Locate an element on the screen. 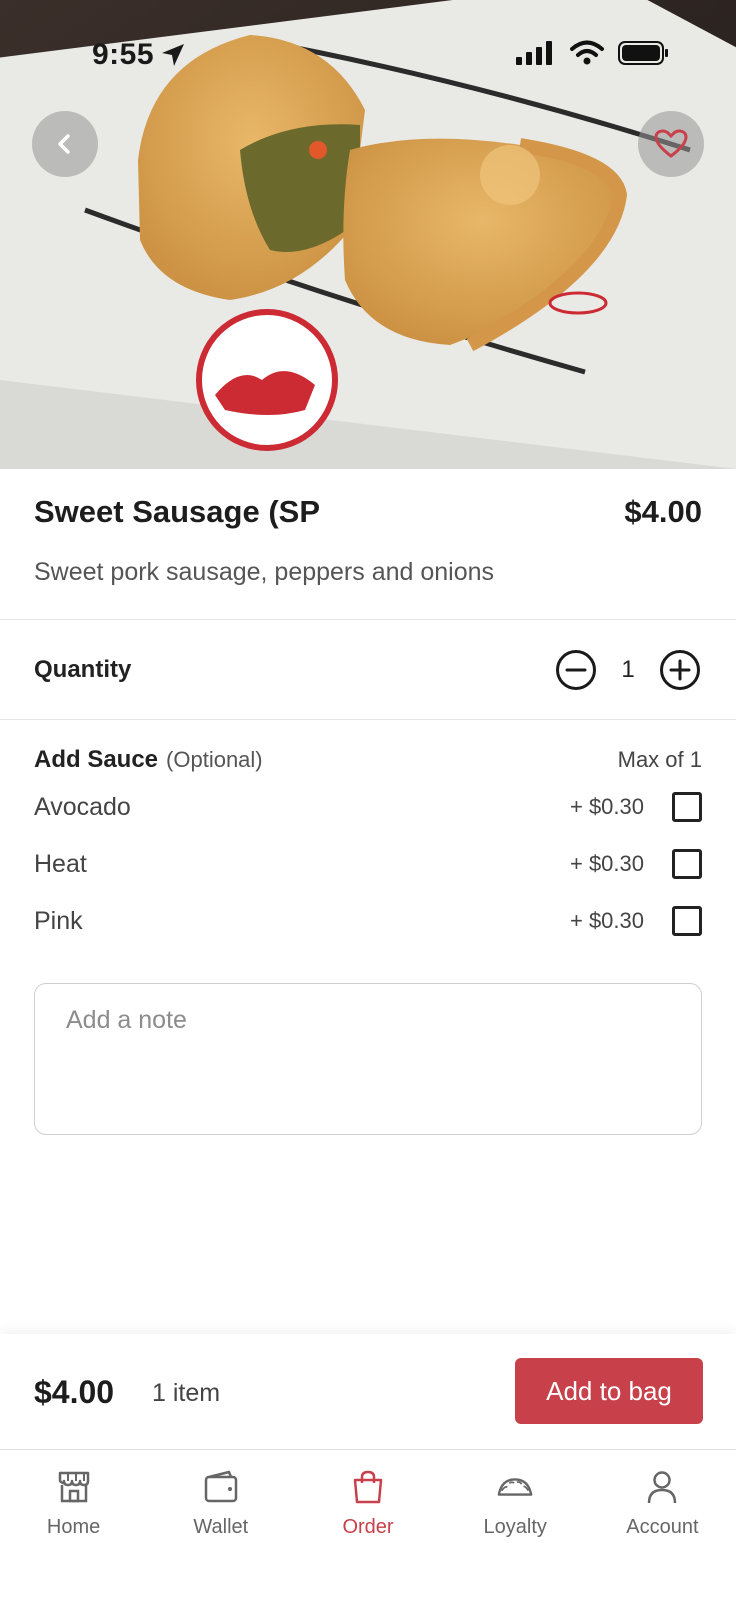  wallet-icon is located at coordinates (221, 1486).